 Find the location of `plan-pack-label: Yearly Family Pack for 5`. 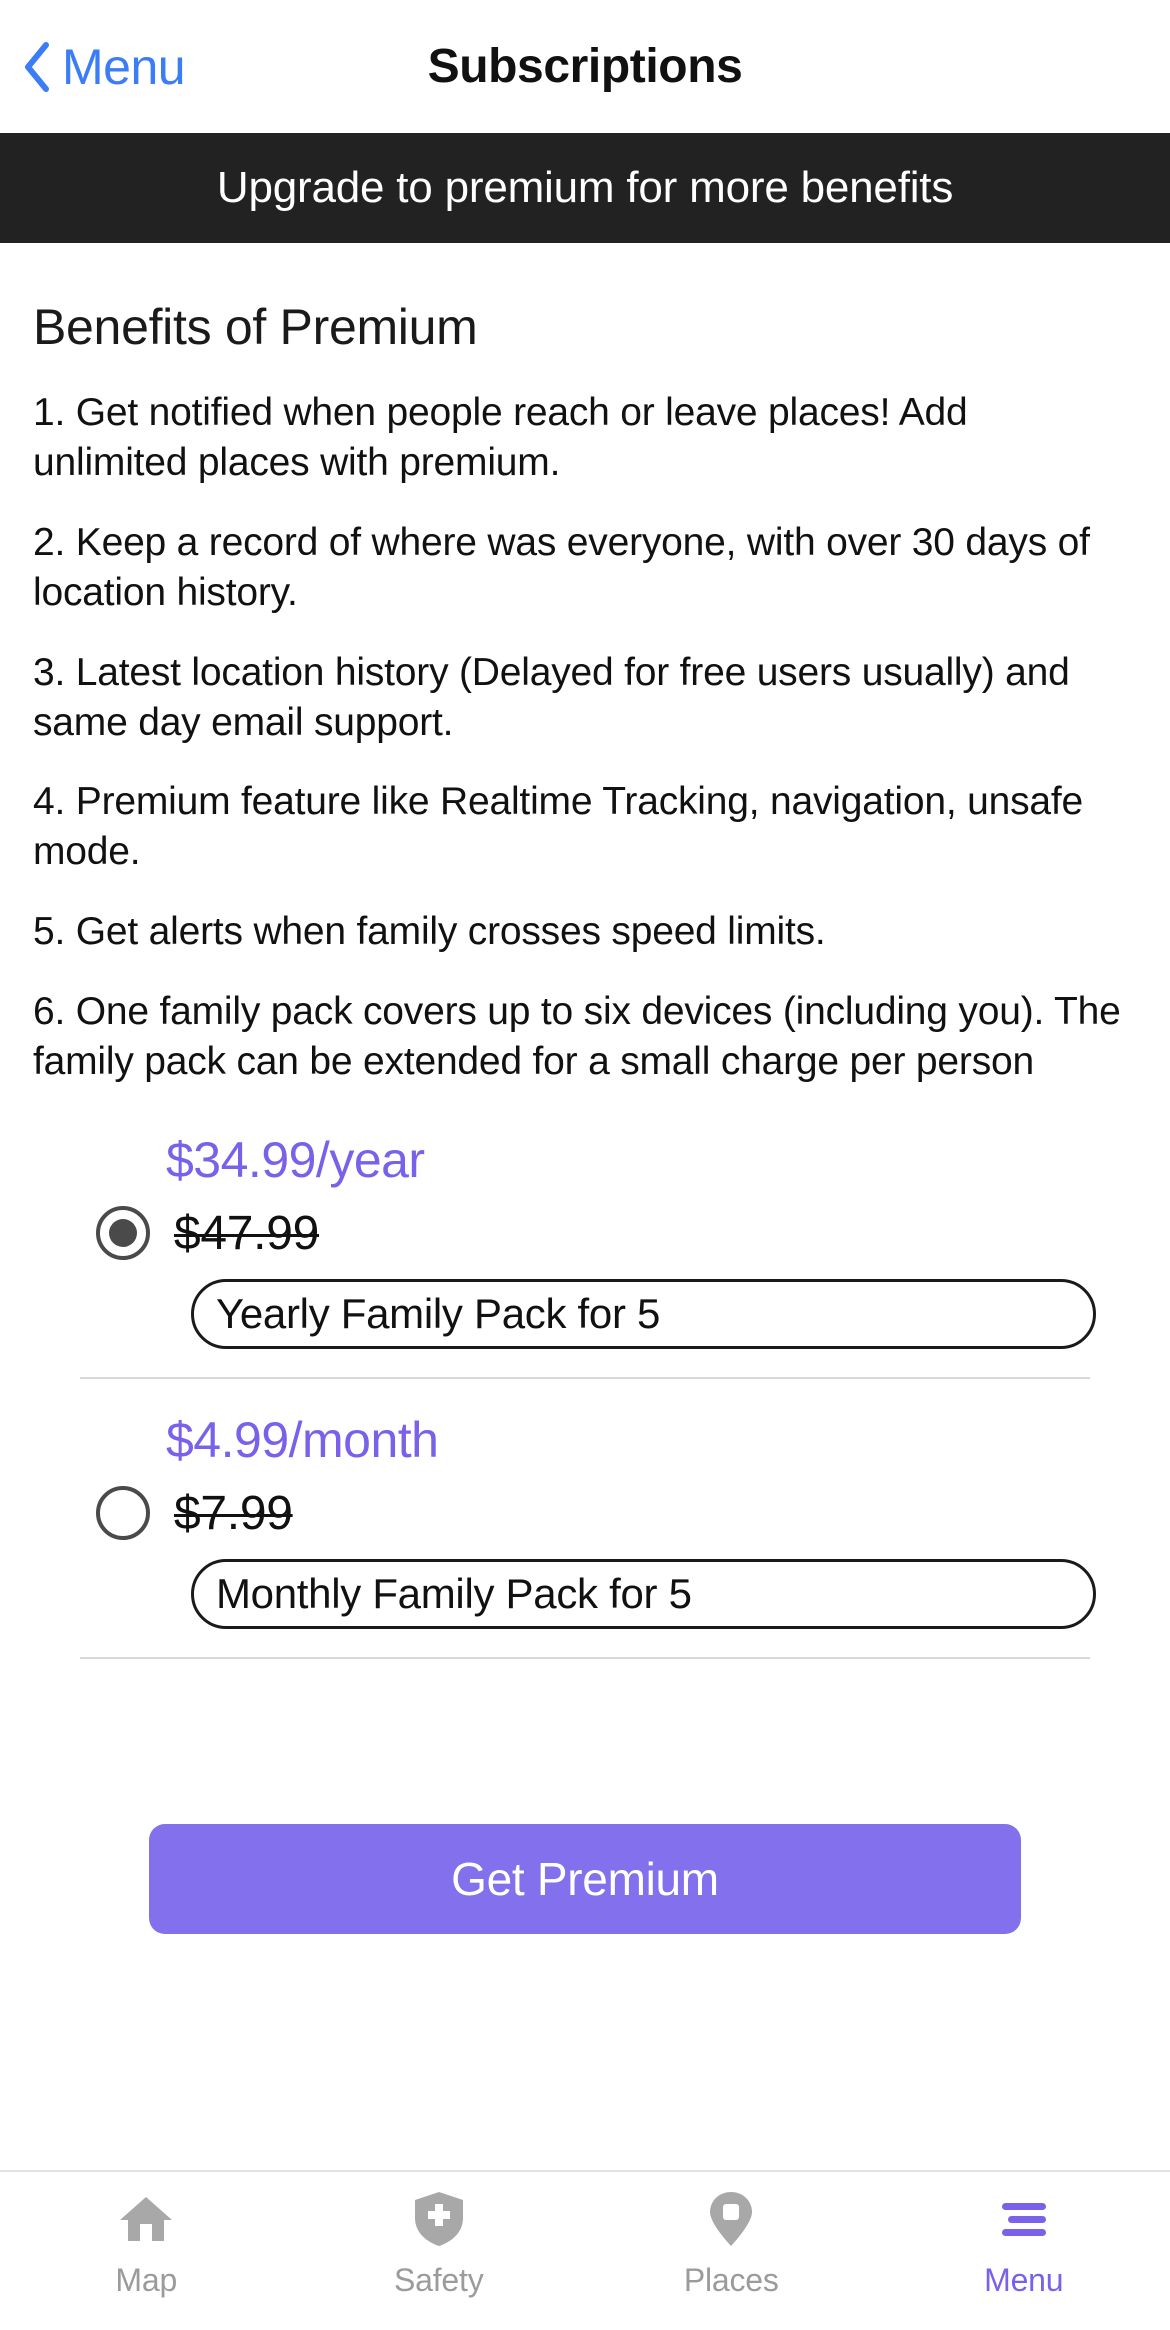

plan-pack-label: Yearly Family Pack for 5 is located at coordinates (643, 1313).